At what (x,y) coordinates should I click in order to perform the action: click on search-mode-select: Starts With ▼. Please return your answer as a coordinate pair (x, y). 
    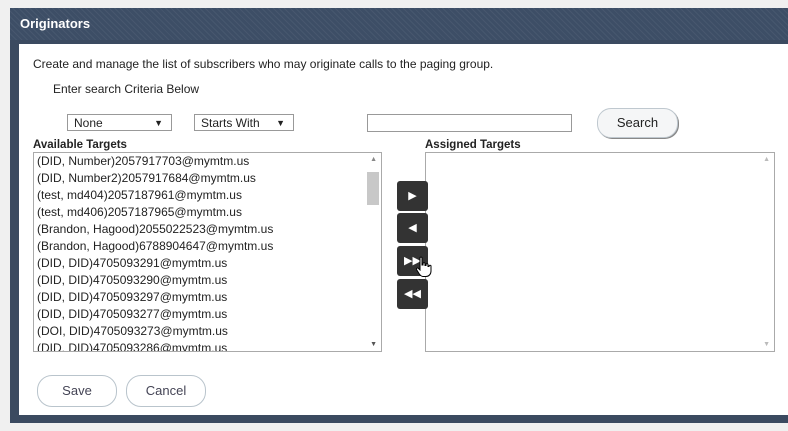
    Looking at the image, I should click on (244, 122).